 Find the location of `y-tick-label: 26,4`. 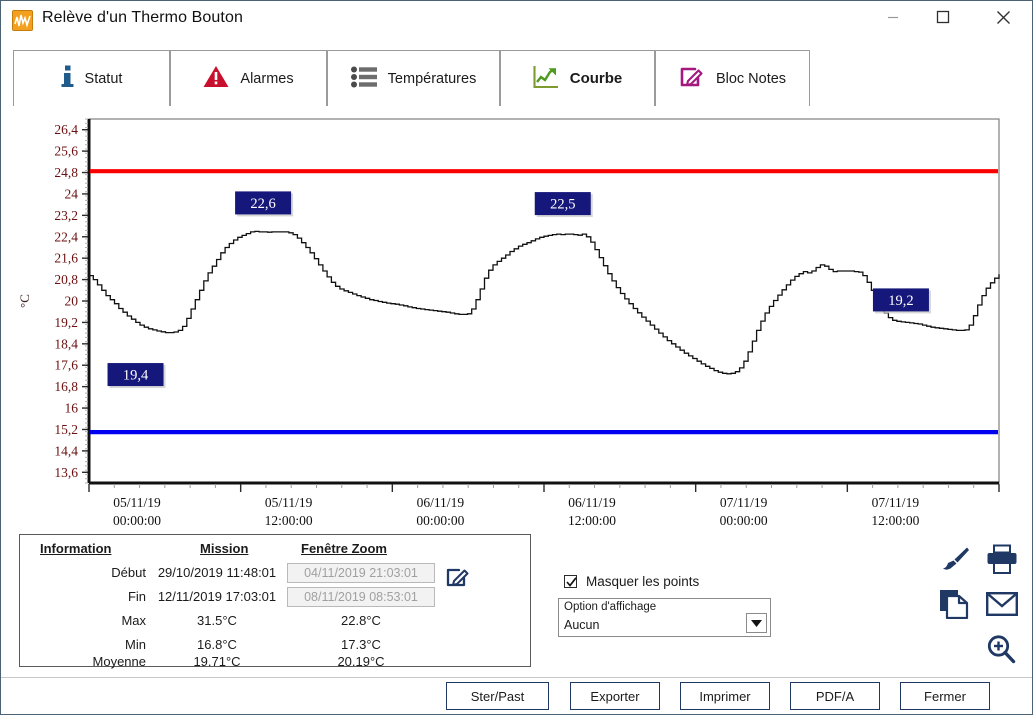

y-tick-label: 26,4 is located at coordinates (66, 129).